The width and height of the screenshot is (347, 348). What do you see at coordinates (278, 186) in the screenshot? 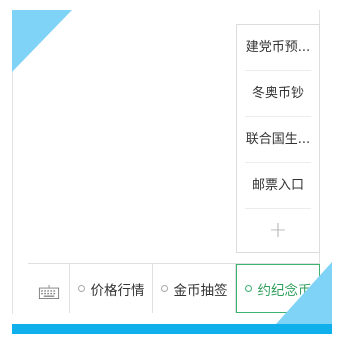
I see `menu-item-stamp-entry: 邮票入口` at bounding box center [278, 186].